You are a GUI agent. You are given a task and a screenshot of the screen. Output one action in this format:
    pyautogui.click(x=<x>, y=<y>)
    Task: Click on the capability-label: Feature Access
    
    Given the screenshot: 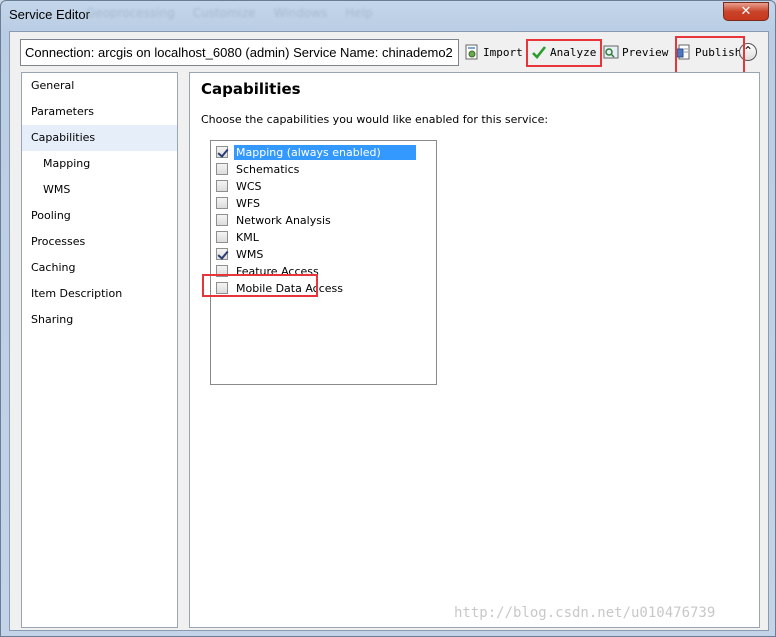 What is the action you would take?
    pyautogui.click(x=277, y=271)
    